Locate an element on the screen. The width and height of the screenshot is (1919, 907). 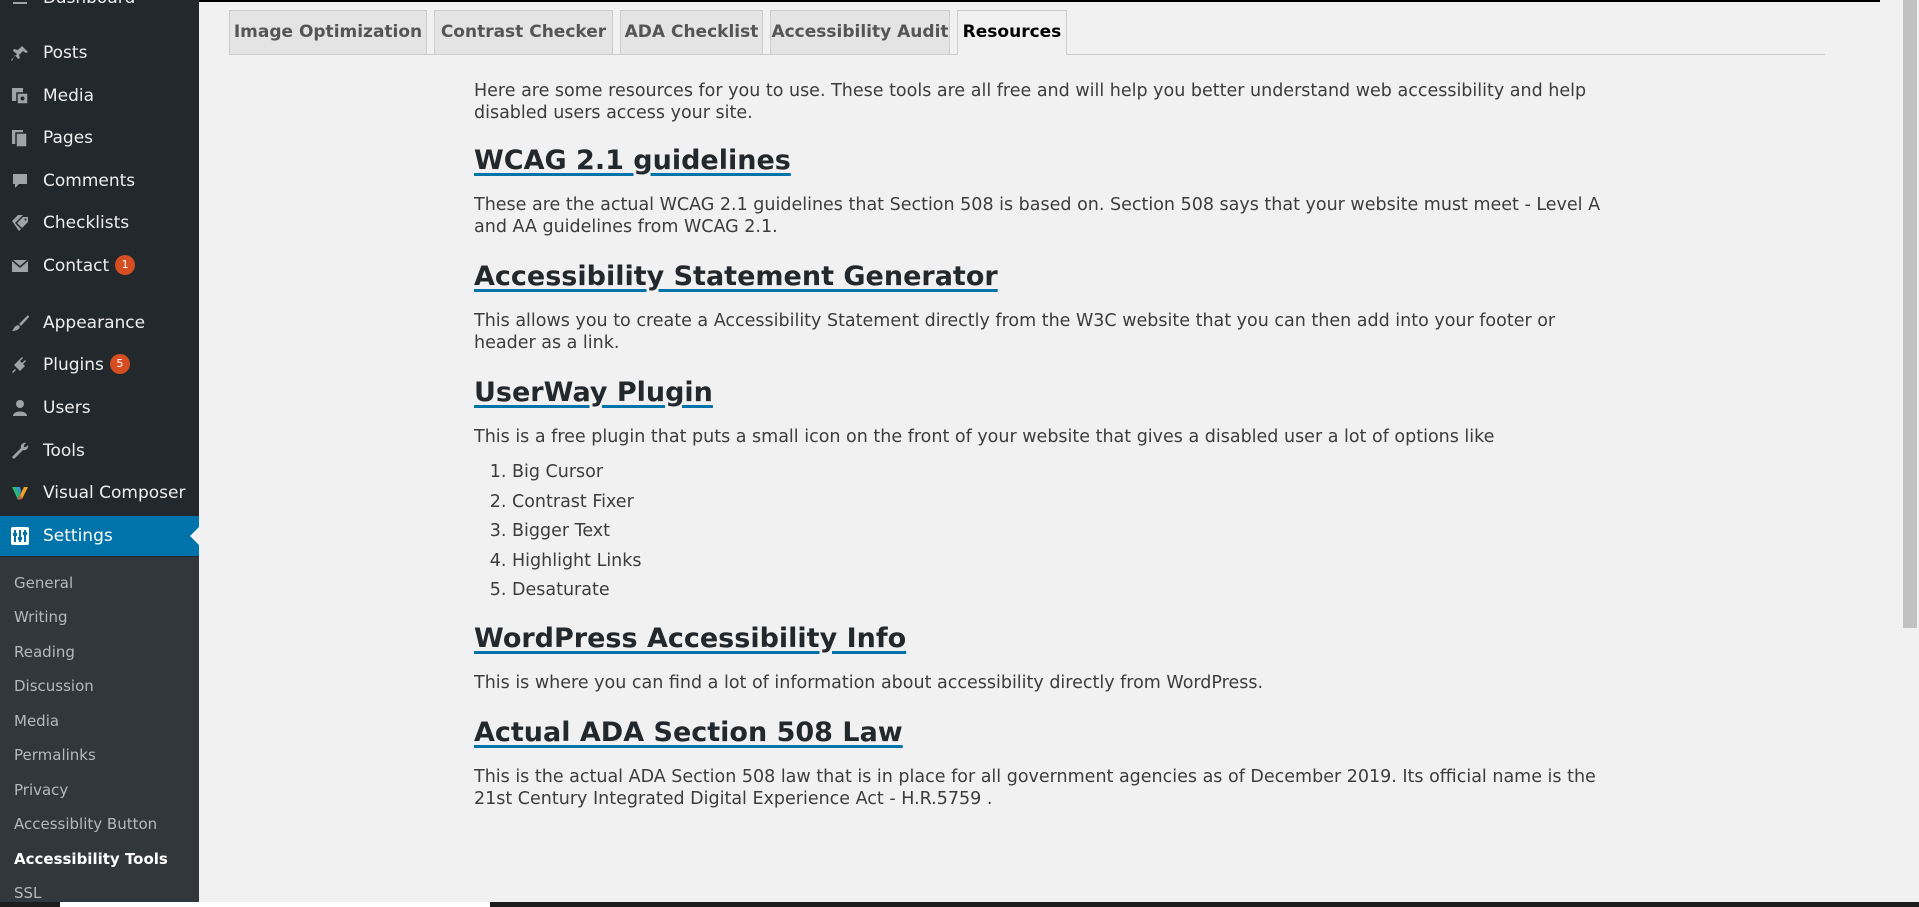
media-icon is located at coordinates (20, 96).